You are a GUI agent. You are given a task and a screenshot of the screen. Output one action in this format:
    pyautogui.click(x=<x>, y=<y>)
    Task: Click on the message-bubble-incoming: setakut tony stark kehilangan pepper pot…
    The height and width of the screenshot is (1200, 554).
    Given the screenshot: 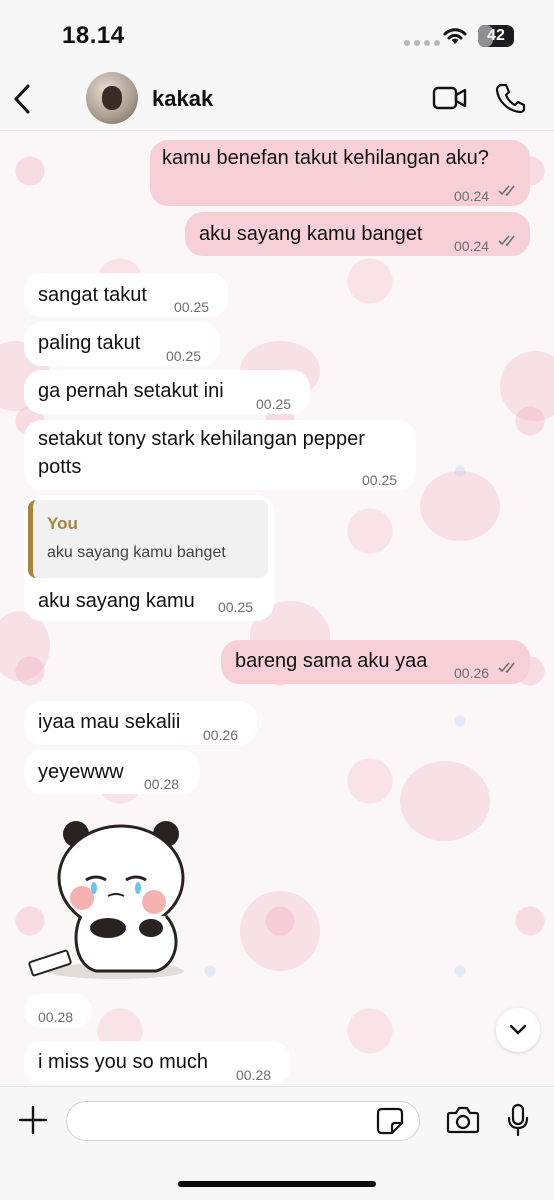 What is the action you would take?
    pyautogui.click(x=220, y=455)
    